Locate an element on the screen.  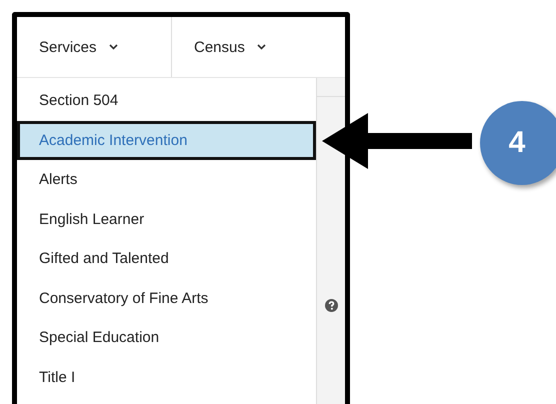
menu-item: Section 504 is located at coordinates (166, 100).